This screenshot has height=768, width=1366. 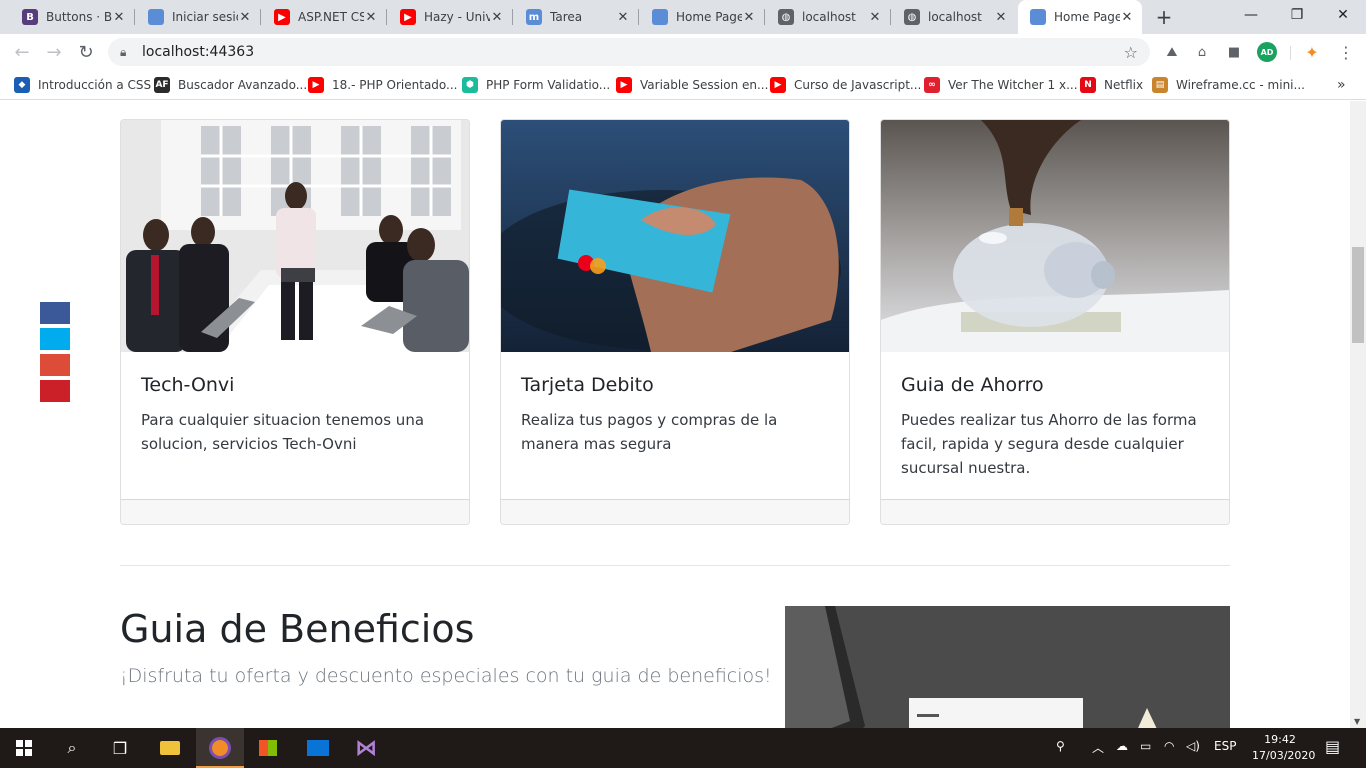 What do you see at coordinates (1346, 52) in the screenshot?
I see `menu-icon: ⋮` at bounding box center [1346, 52].